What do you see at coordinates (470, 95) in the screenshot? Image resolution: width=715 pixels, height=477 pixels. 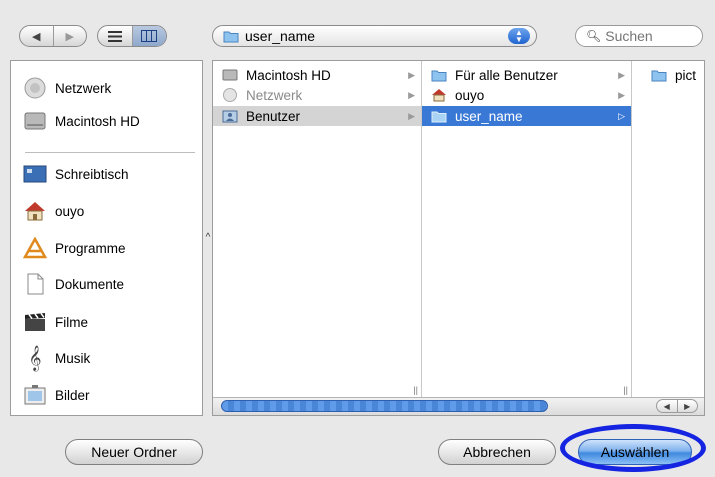 I see `list-item-label: ouyo` at bounding box center [470, 95].